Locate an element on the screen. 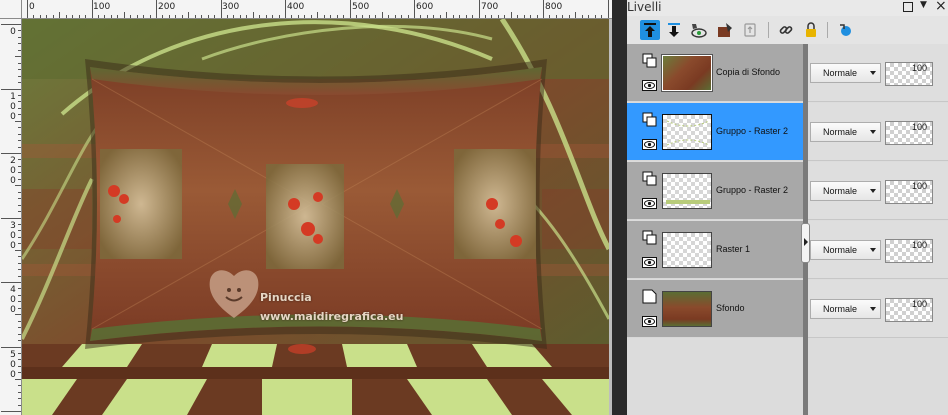 The height and width of the screenshot is (415, 948). layer-thumbnail is located at coordinates (687, 309).